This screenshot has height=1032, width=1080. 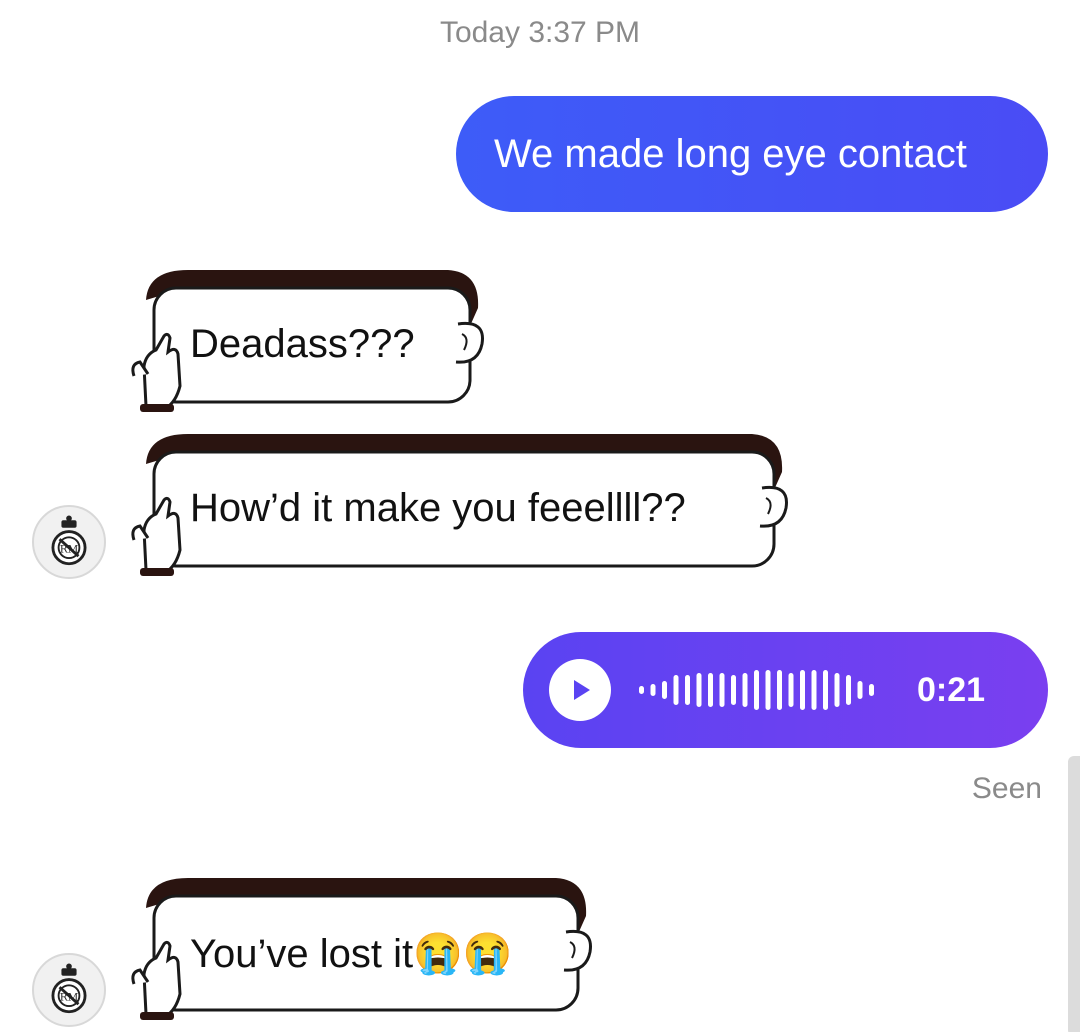 I want to click on message-timestamp: Today 3:37 PM, so click(x=540, y=32).